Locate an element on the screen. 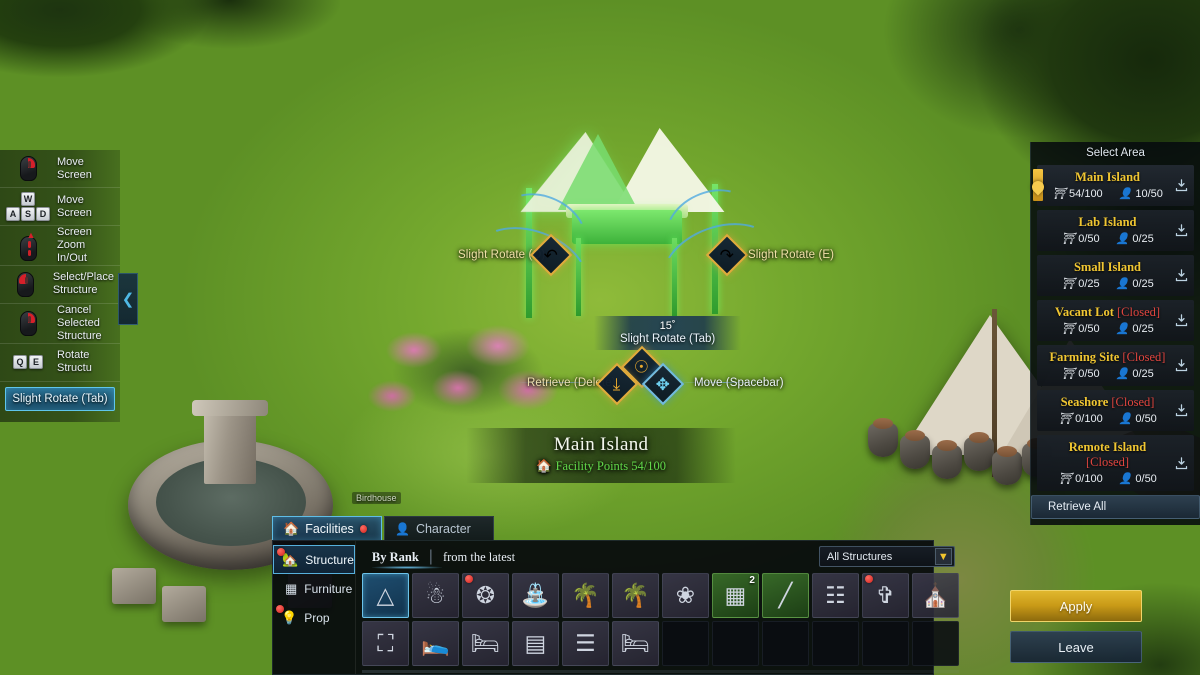  area-house-count: ⛩ 0/50 is located at coordinates (1080, 373).